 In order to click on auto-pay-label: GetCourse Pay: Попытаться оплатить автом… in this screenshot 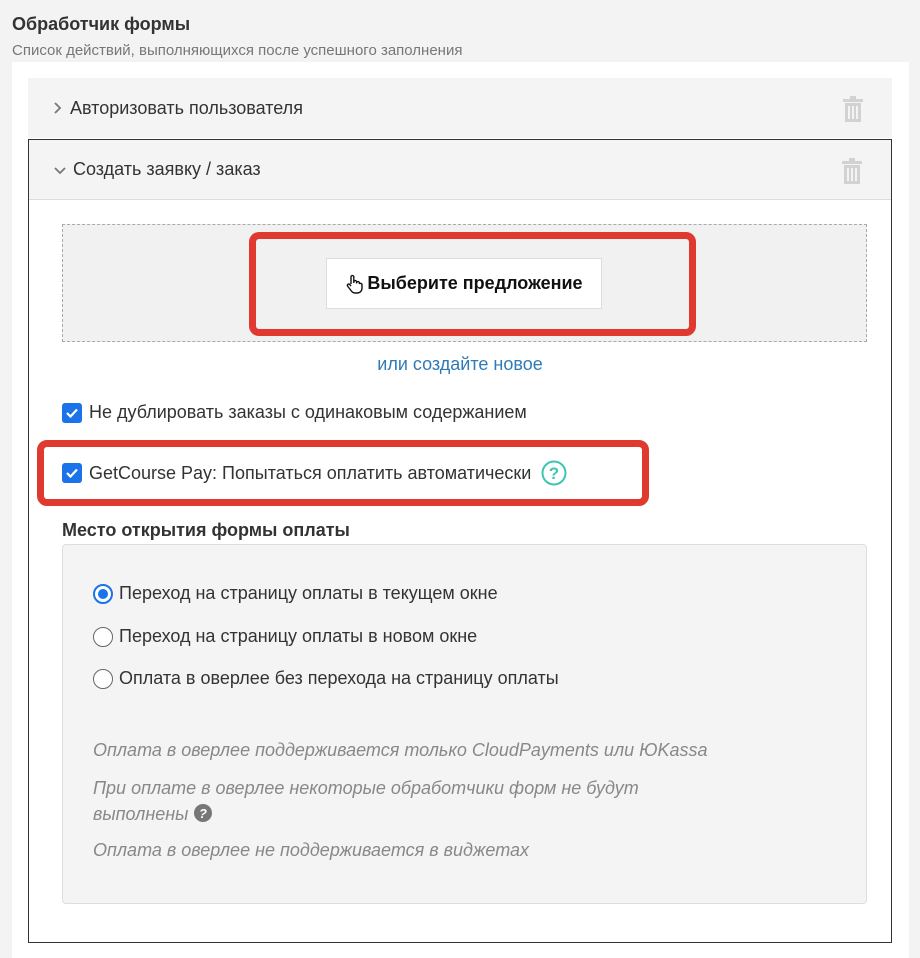, I will do `click(310, 472)`.